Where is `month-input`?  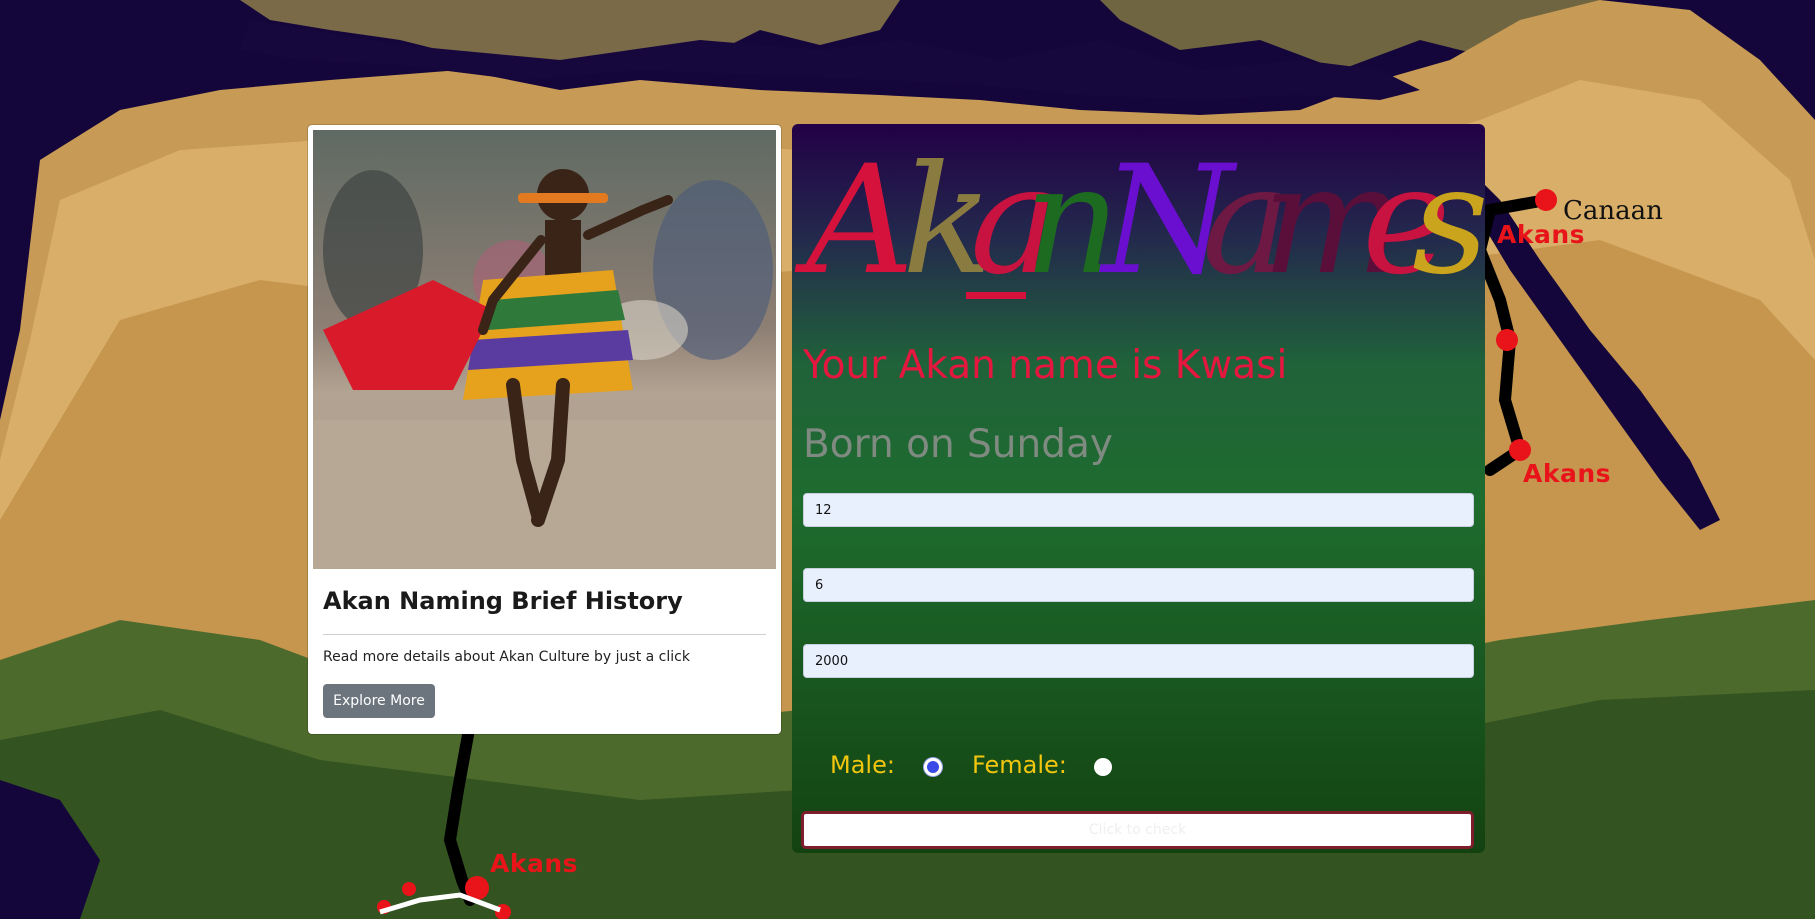 month-input is located at coordinates (1138, 585).